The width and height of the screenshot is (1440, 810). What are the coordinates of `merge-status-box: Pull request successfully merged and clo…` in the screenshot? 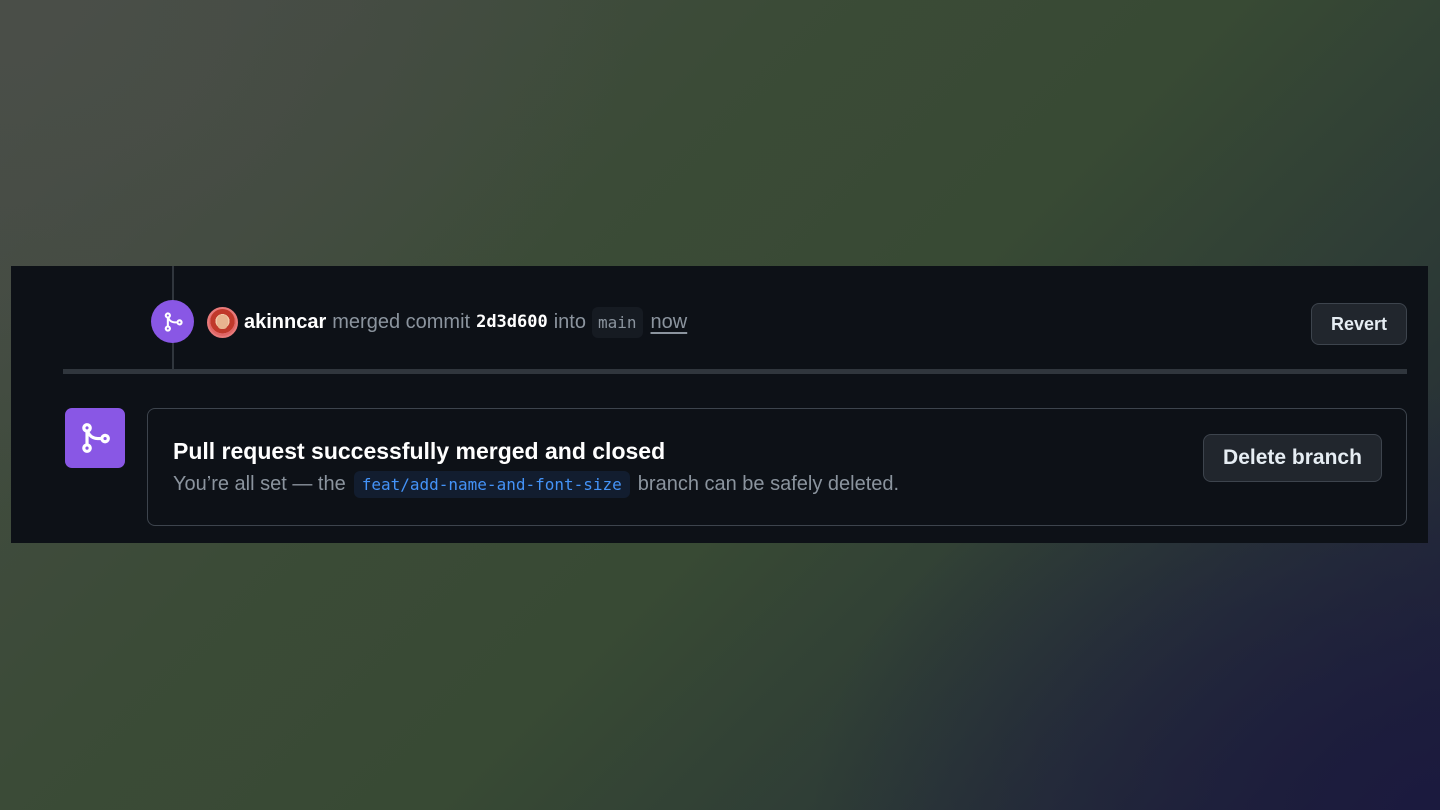 It's located at (777, 467).